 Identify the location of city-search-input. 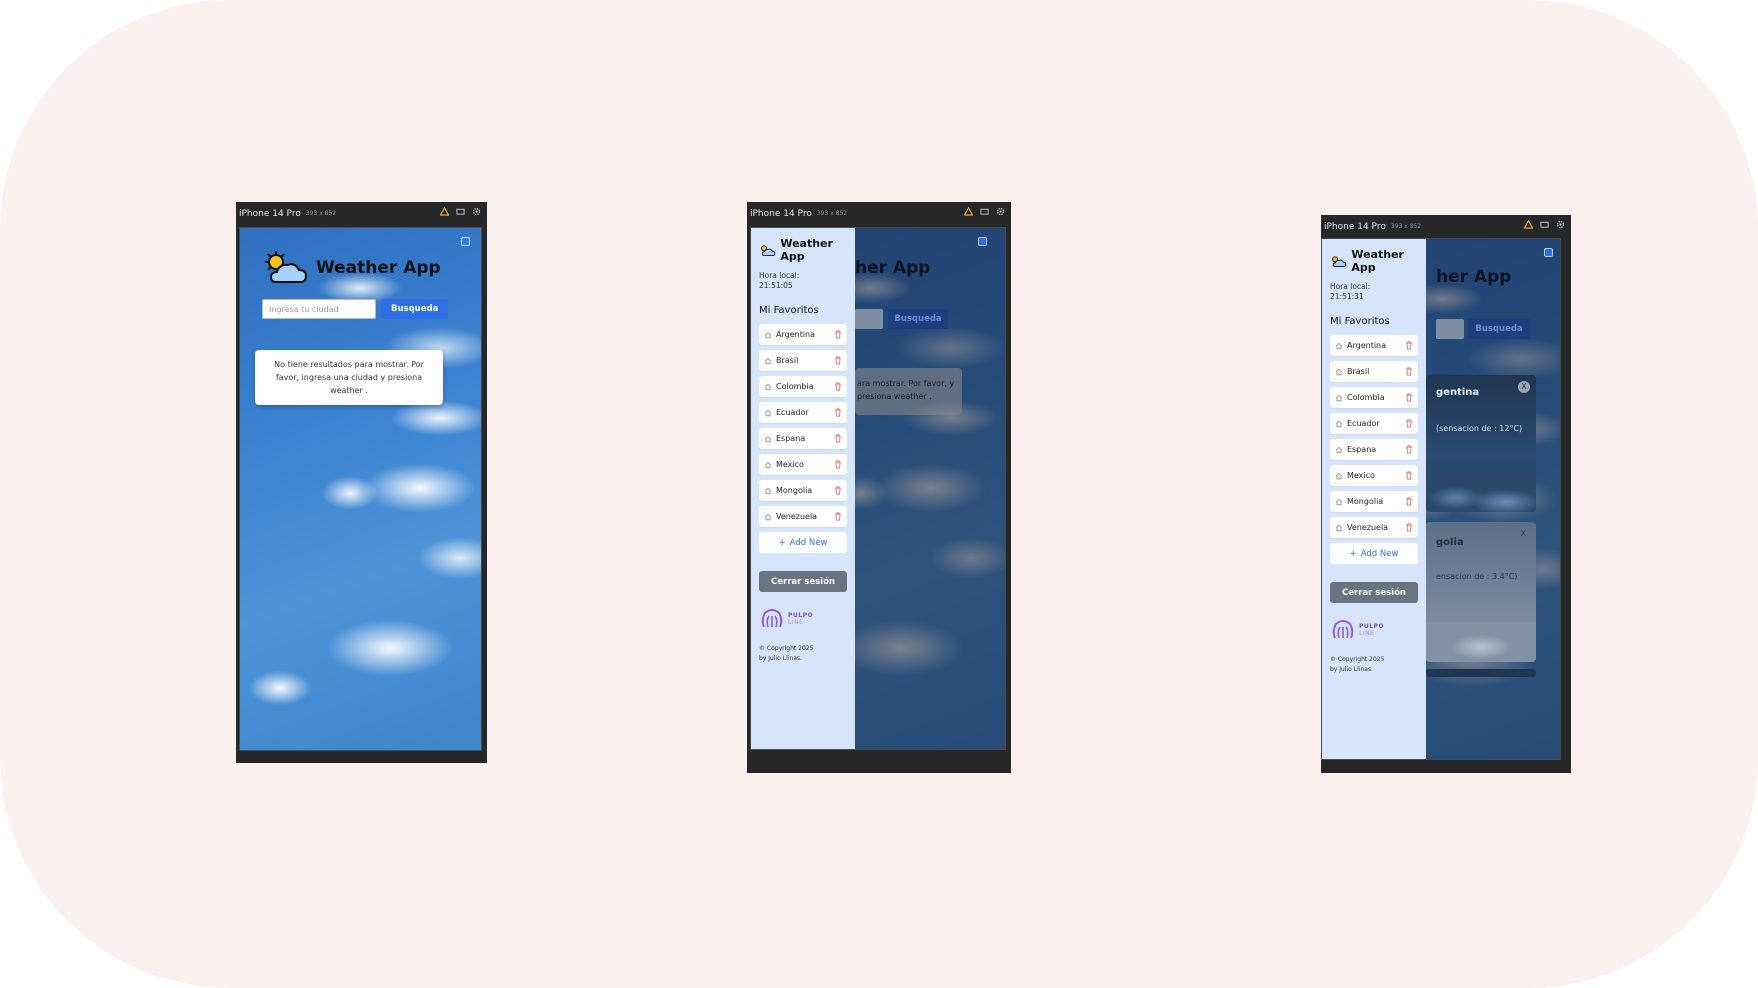
(319, 309).